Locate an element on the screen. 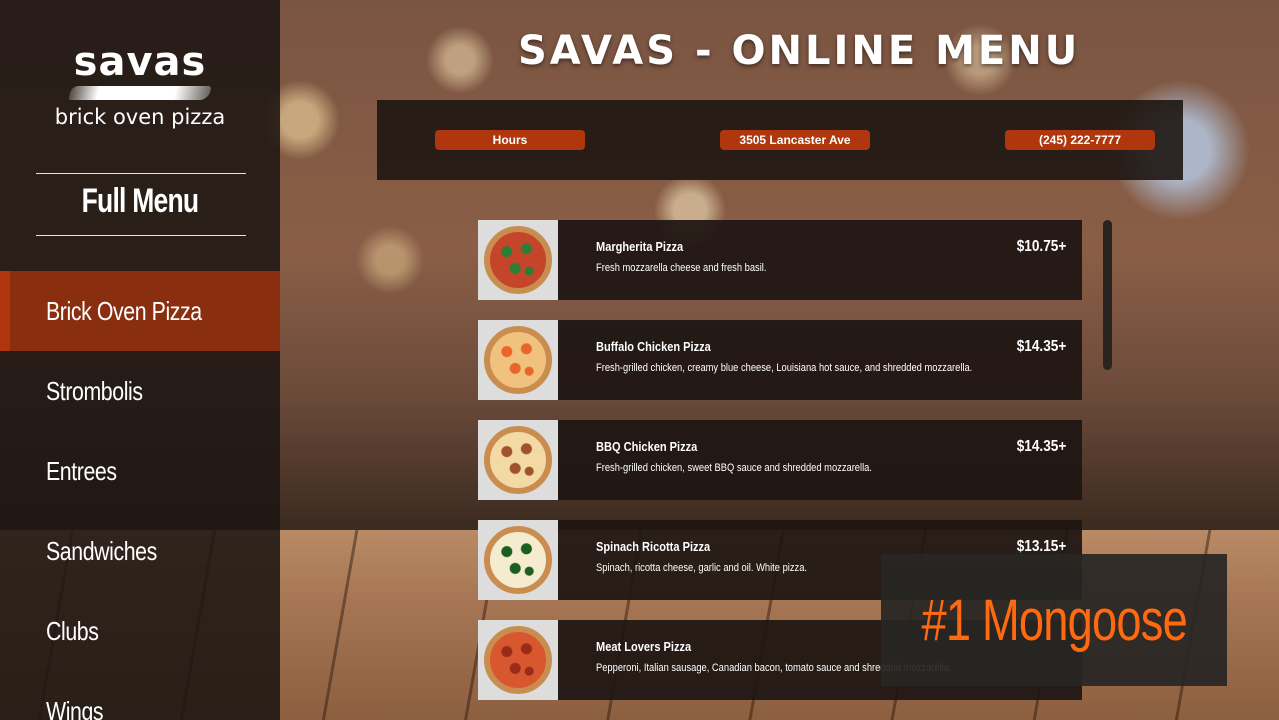 The height and width of the screenshot is (720, 1279). brand-tagline: brick oven pizza is located at coordinates (140, 117).